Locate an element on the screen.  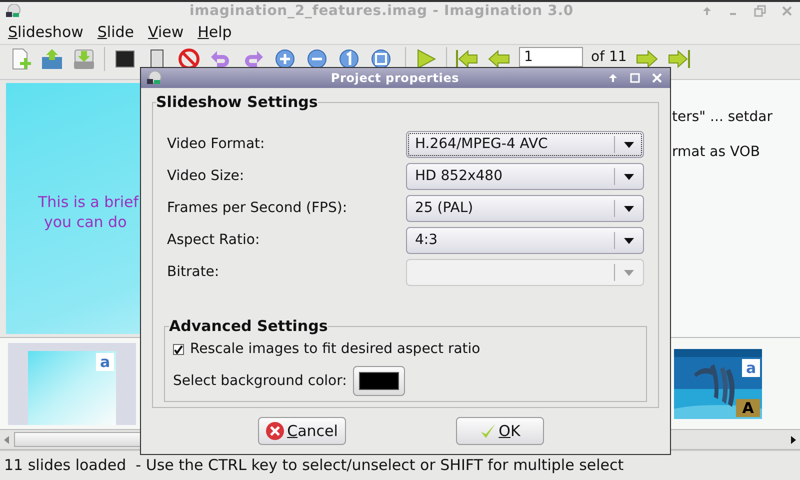
dropdown: 25 (PAL) is located at coordinates (525, 208).